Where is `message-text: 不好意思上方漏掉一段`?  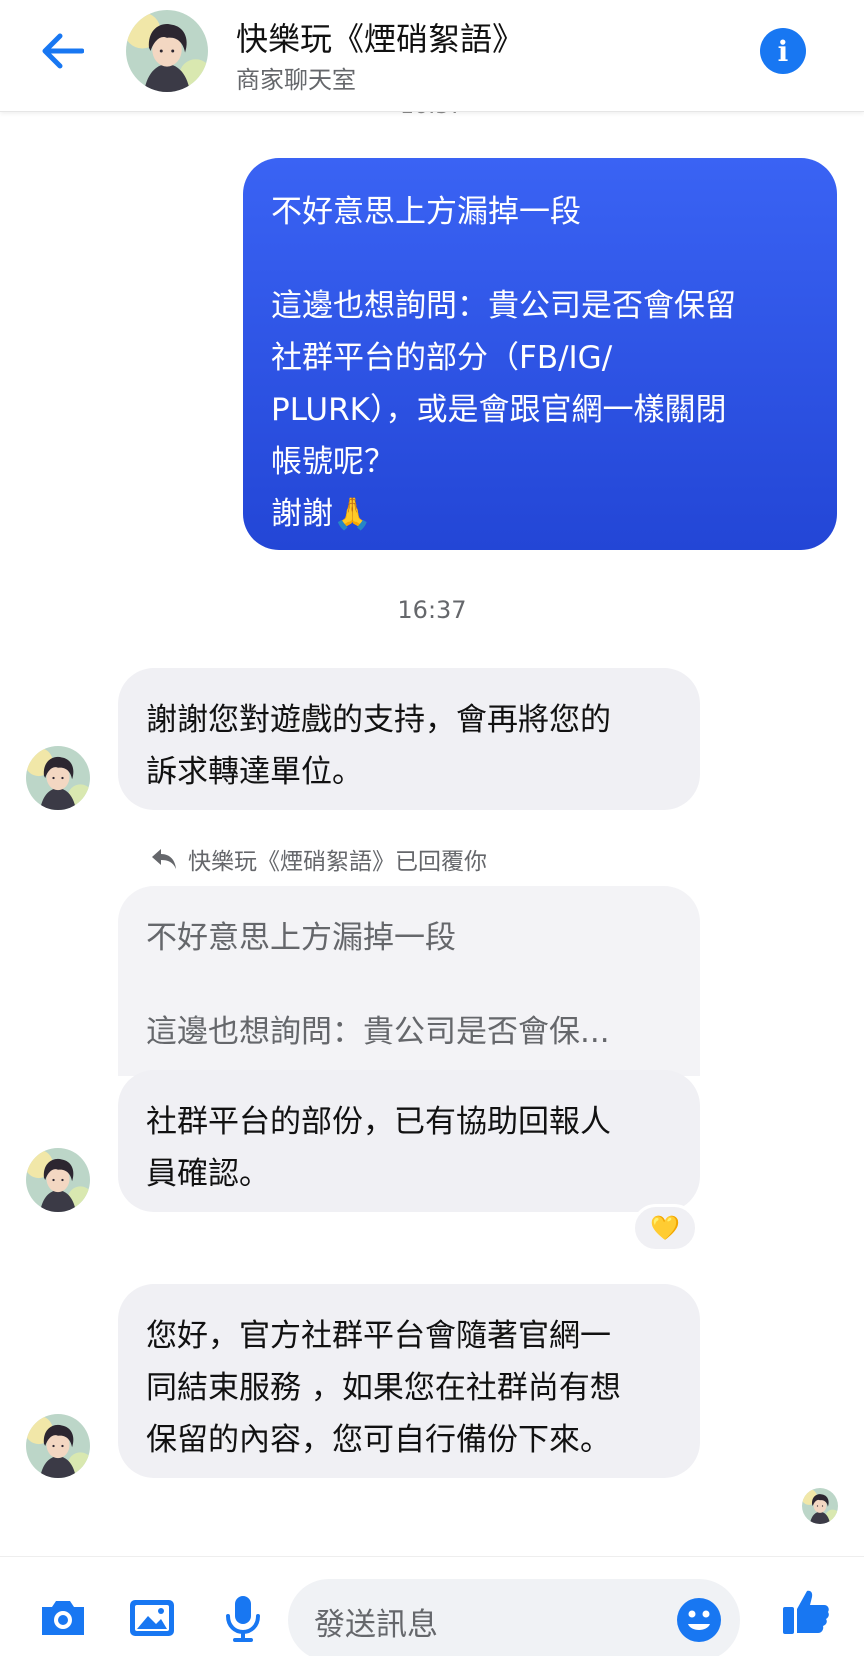
message-text: 不好意思上方漏掉一段 is located at coordinates (426, 212).